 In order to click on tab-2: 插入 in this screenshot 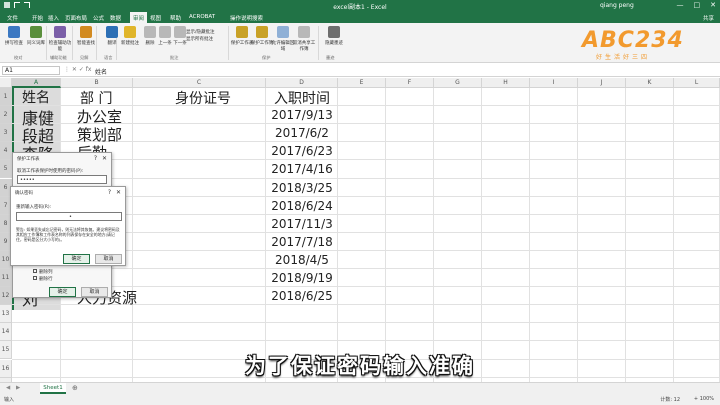, I will do `click(53, 18)`.